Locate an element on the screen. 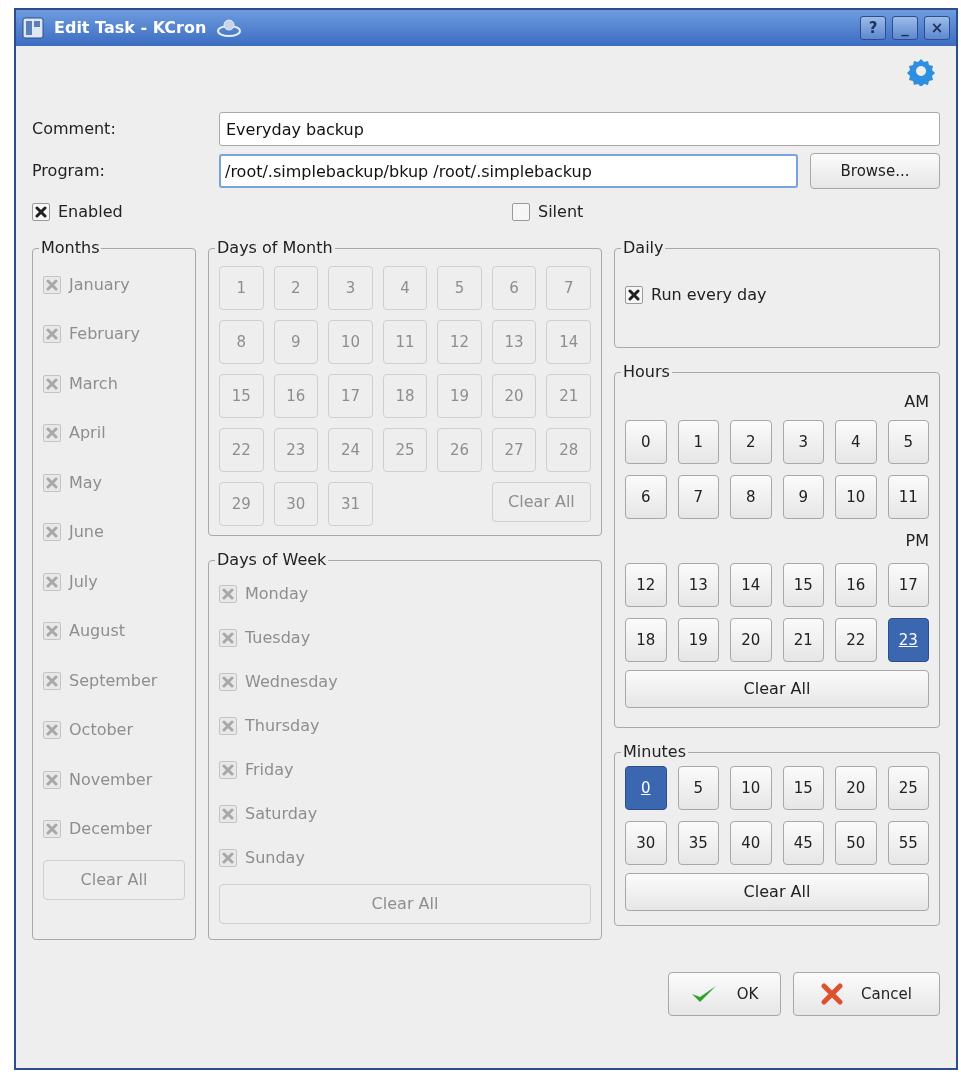 Image resolution: width=961 pixels, height=1077 pixels. checkbox-label: Thursday is located at coordinates (282, 726).